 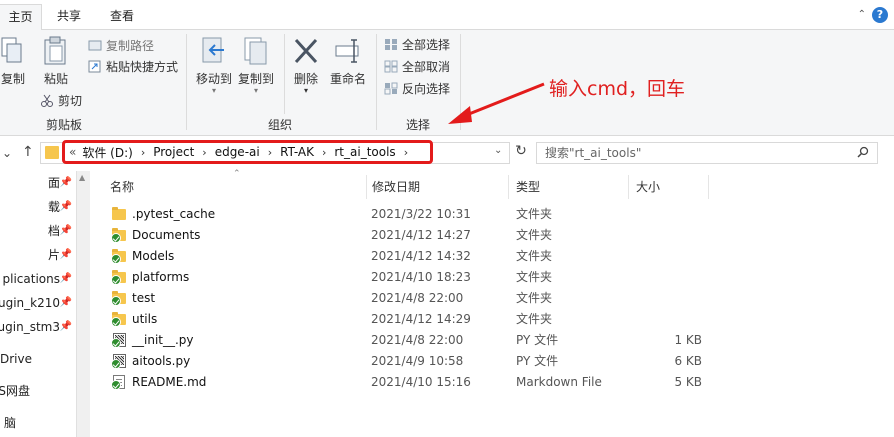 What do you see at coordinates (617, 89) in the screenshot?
I see `annotation-text: 输入cmd，回车` at bounding box center [617, 89].